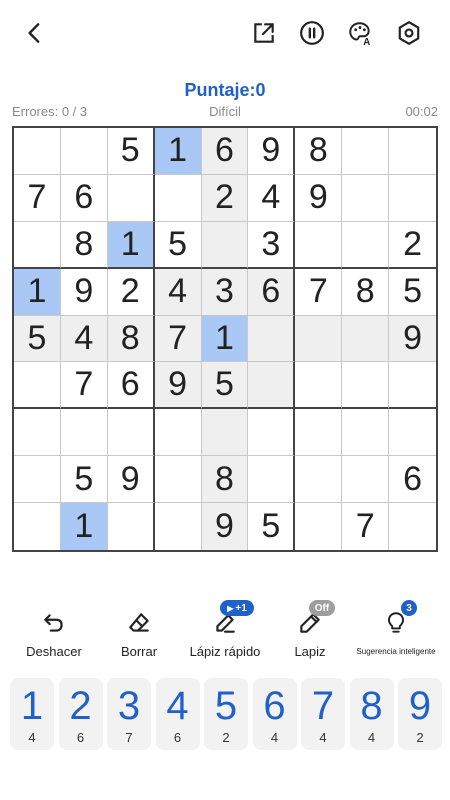 The image size is (450, 800). I want to click on key-9: 92, so click(420, 714).